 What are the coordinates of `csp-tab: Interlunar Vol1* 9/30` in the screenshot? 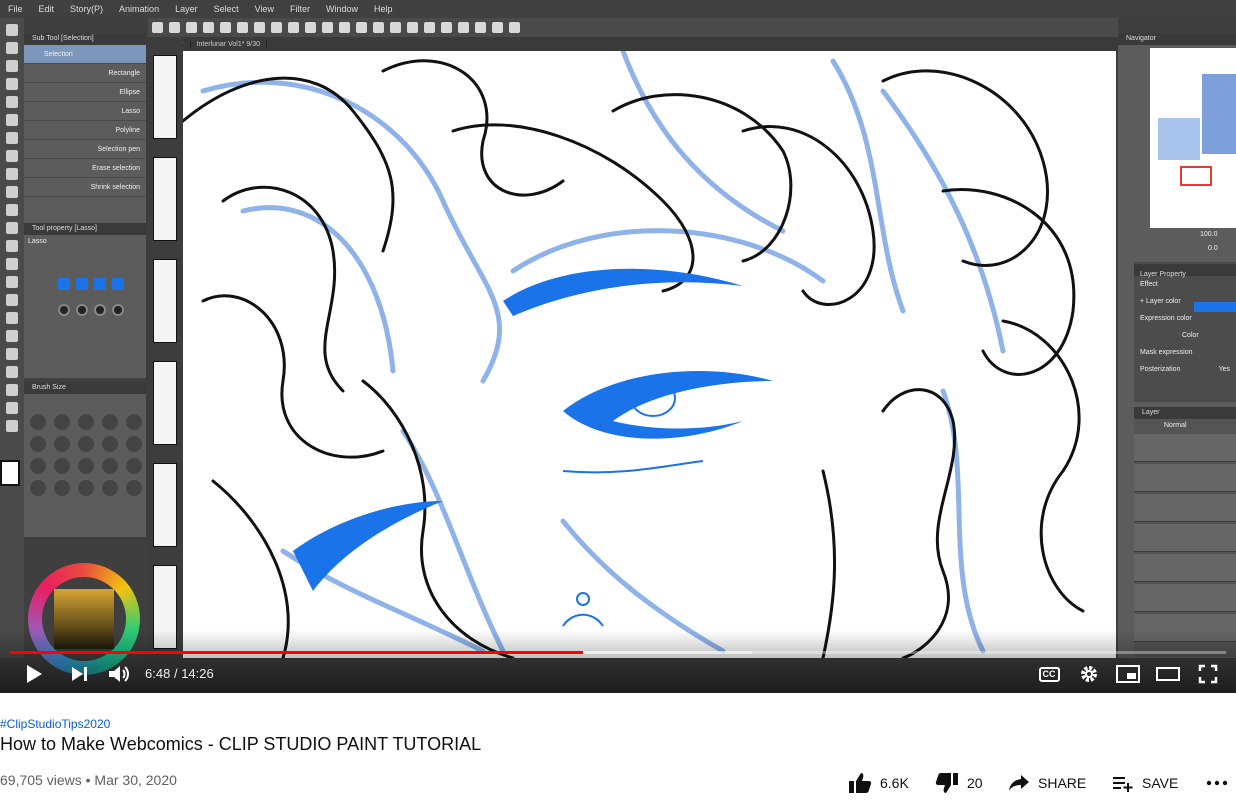 It's located at (229, 44).